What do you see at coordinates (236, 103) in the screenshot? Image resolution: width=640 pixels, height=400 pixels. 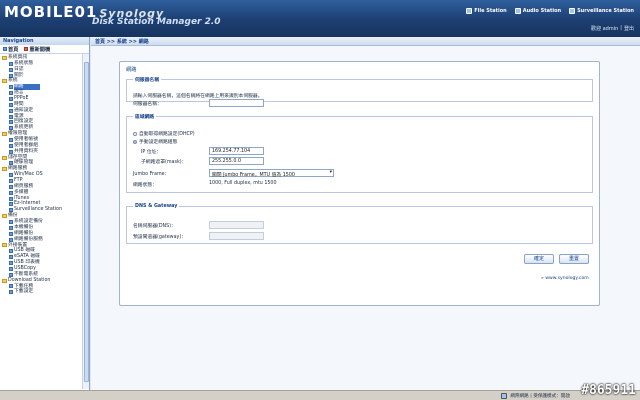 I see `server-name-input` at bounding box center [236, 103].